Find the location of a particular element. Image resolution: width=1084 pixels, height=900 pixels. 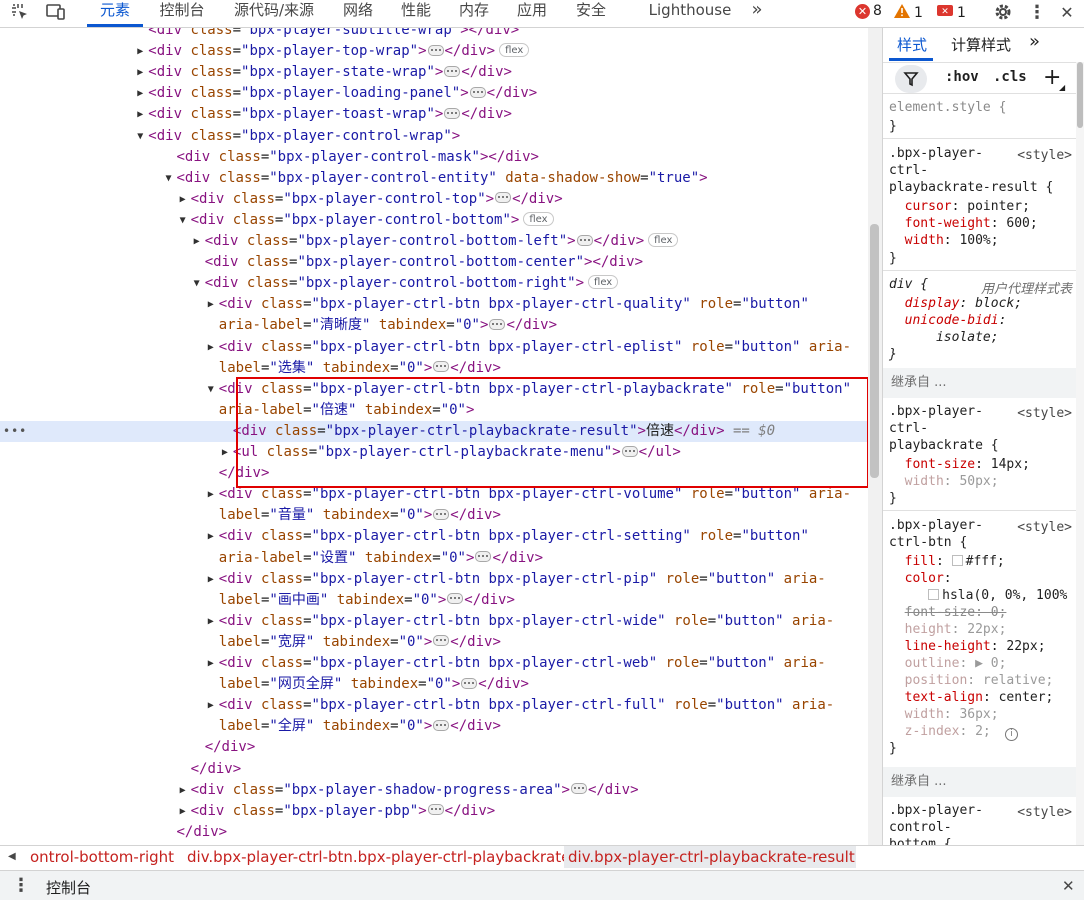

rule1-source-link: <style> is located at coordinates (1044, 155).